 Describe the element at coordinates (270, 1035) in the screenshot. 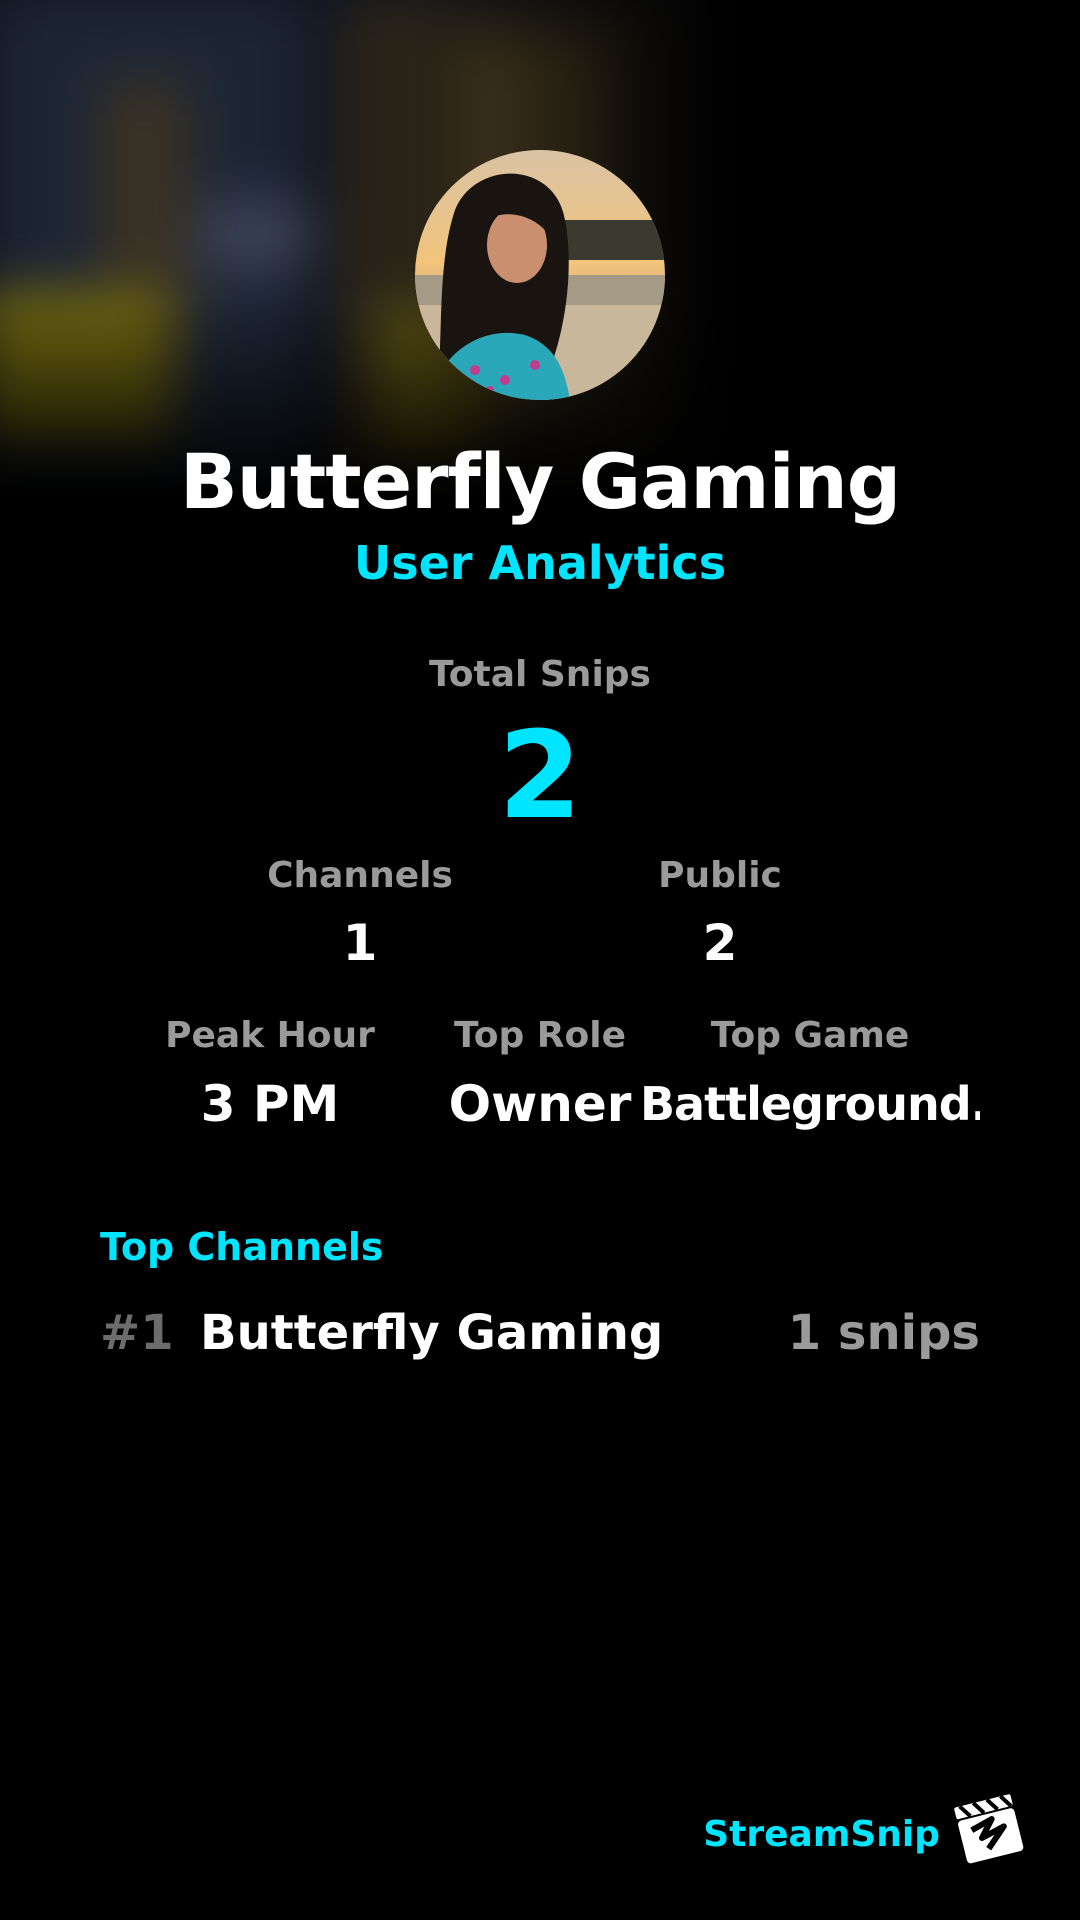

I see `peak-hour-label: Peak Hour` at that location.